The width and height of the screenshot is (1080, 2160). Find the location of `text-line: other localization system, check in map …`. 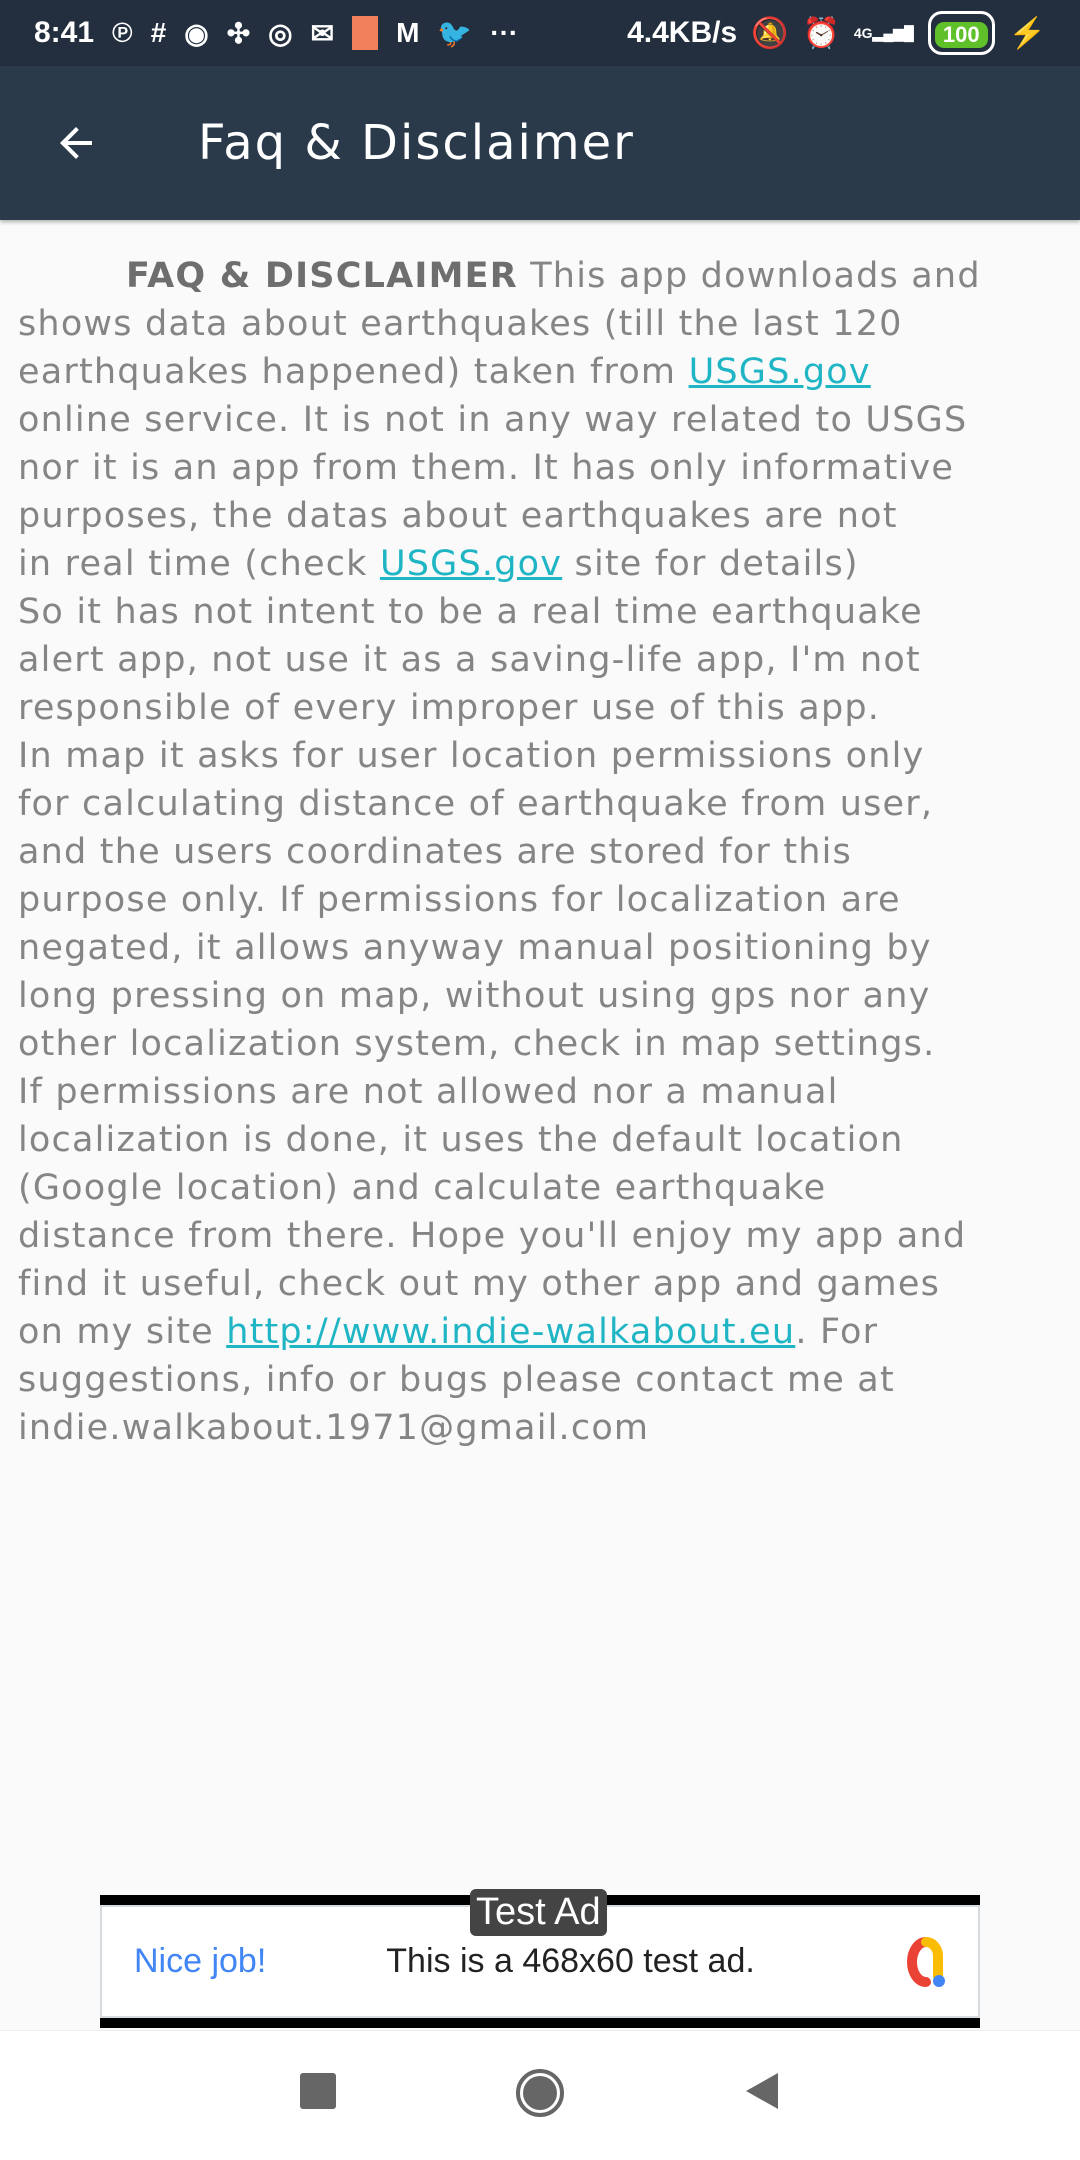

text-line: other localization system, check in map … is located at coordinates (477, 1044).